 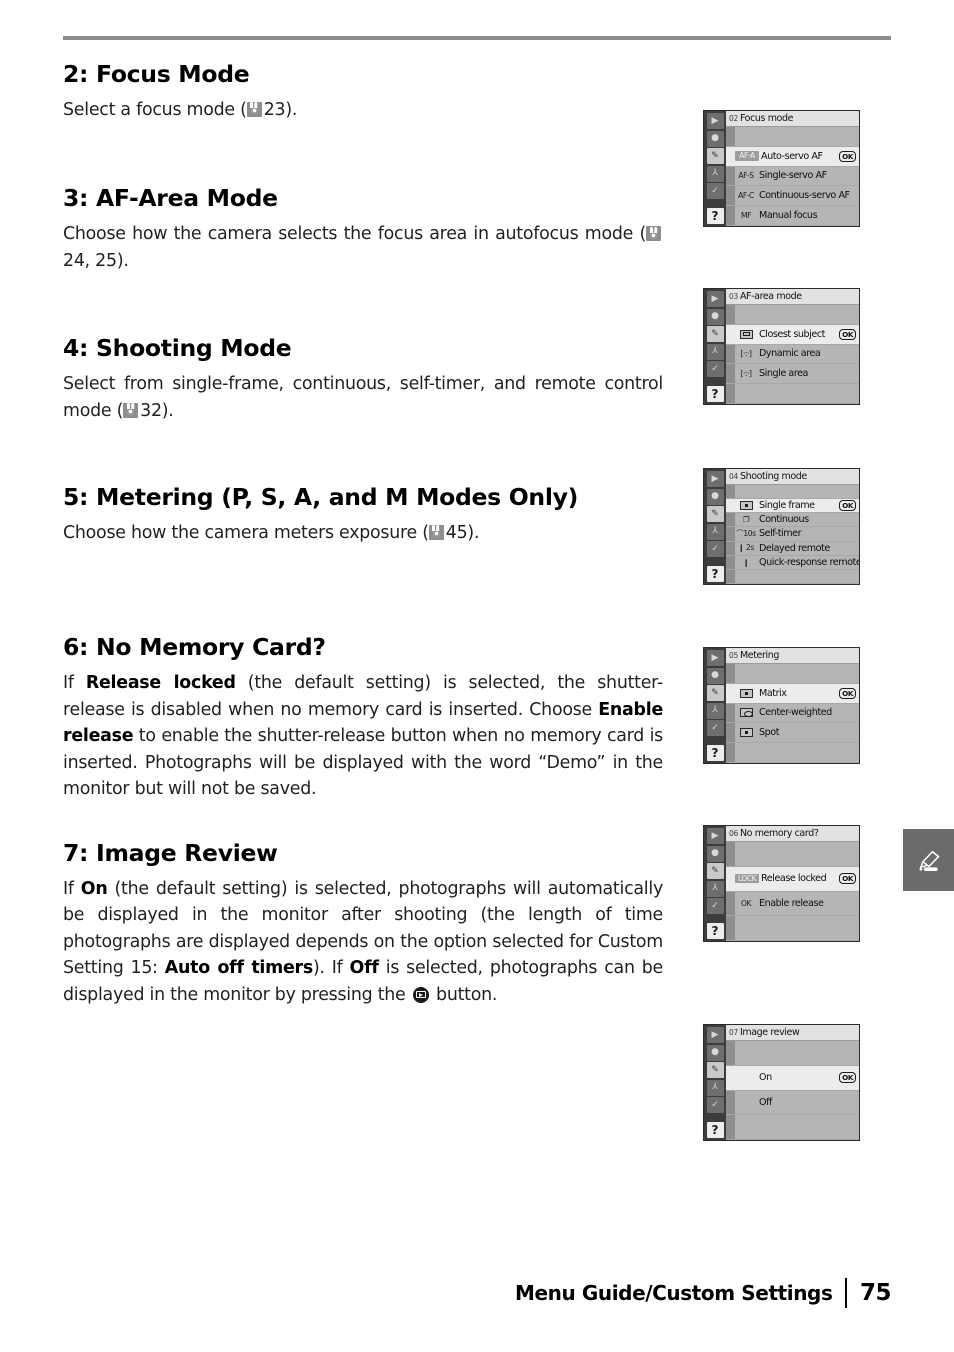 I want to click on menu-sidebar: ▶ ● ✎ ⅄ ✓?, so click(x=715, y=526).